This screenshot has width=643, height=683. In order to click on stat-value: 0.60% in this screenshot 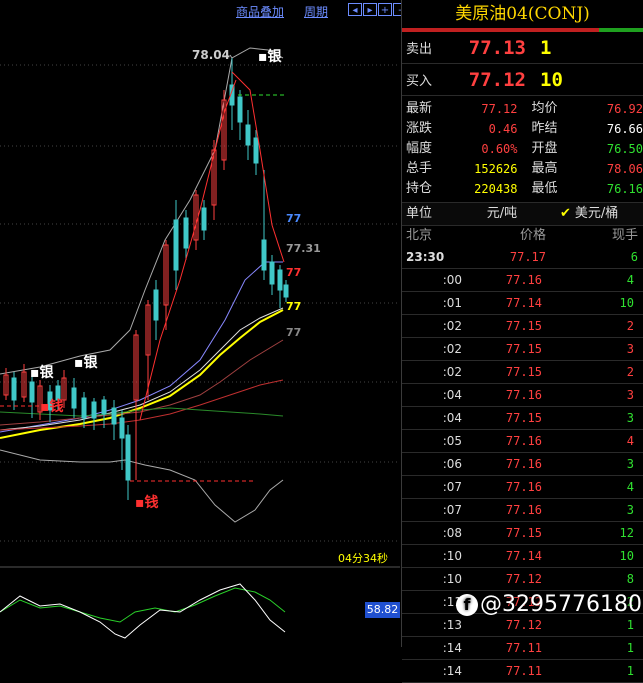, I will do `click(499, 149)`.